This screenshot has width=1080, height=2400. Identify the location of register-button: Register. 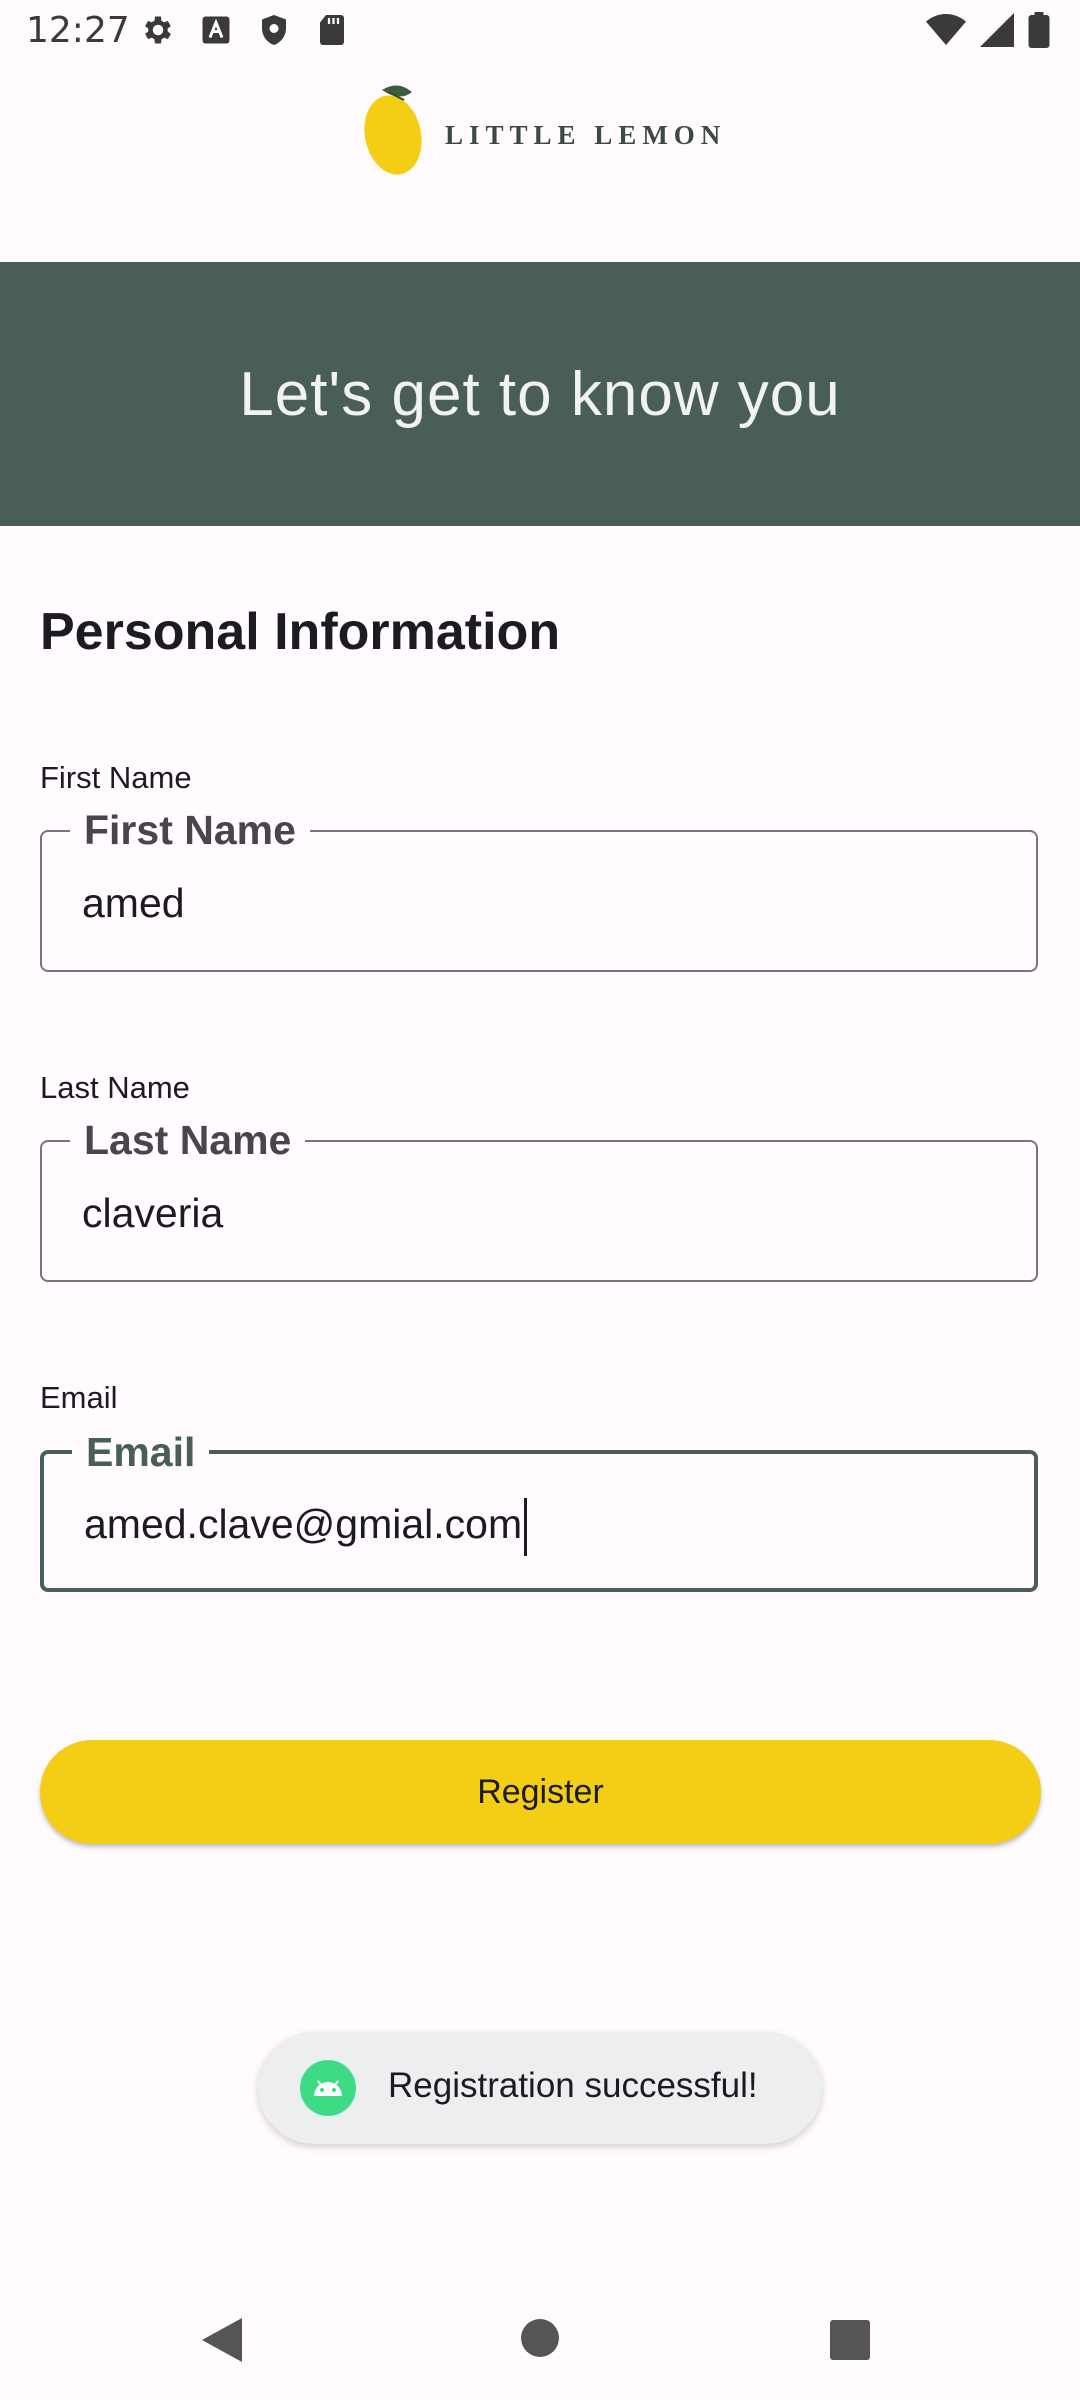
(540, 1792).